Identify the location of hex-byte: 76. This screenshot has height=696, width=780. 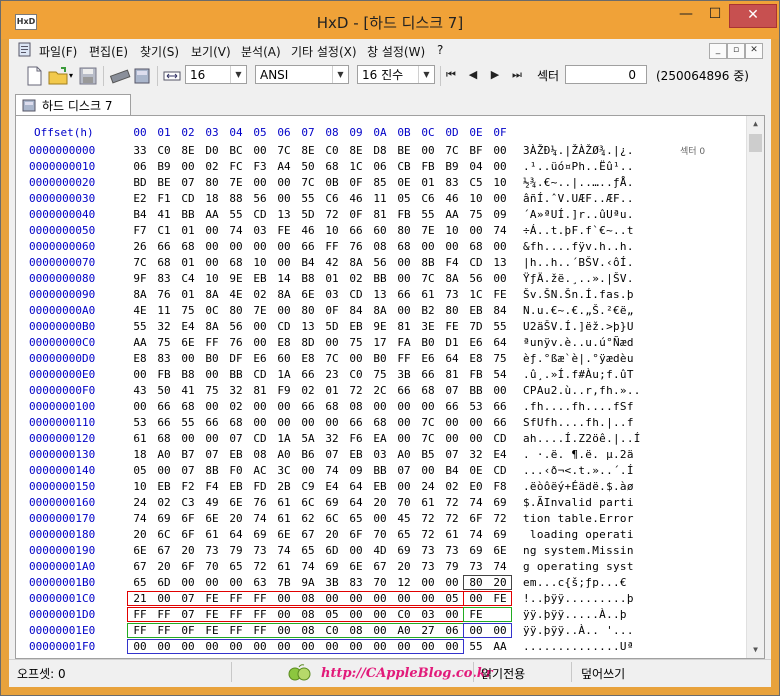
(260, 502).